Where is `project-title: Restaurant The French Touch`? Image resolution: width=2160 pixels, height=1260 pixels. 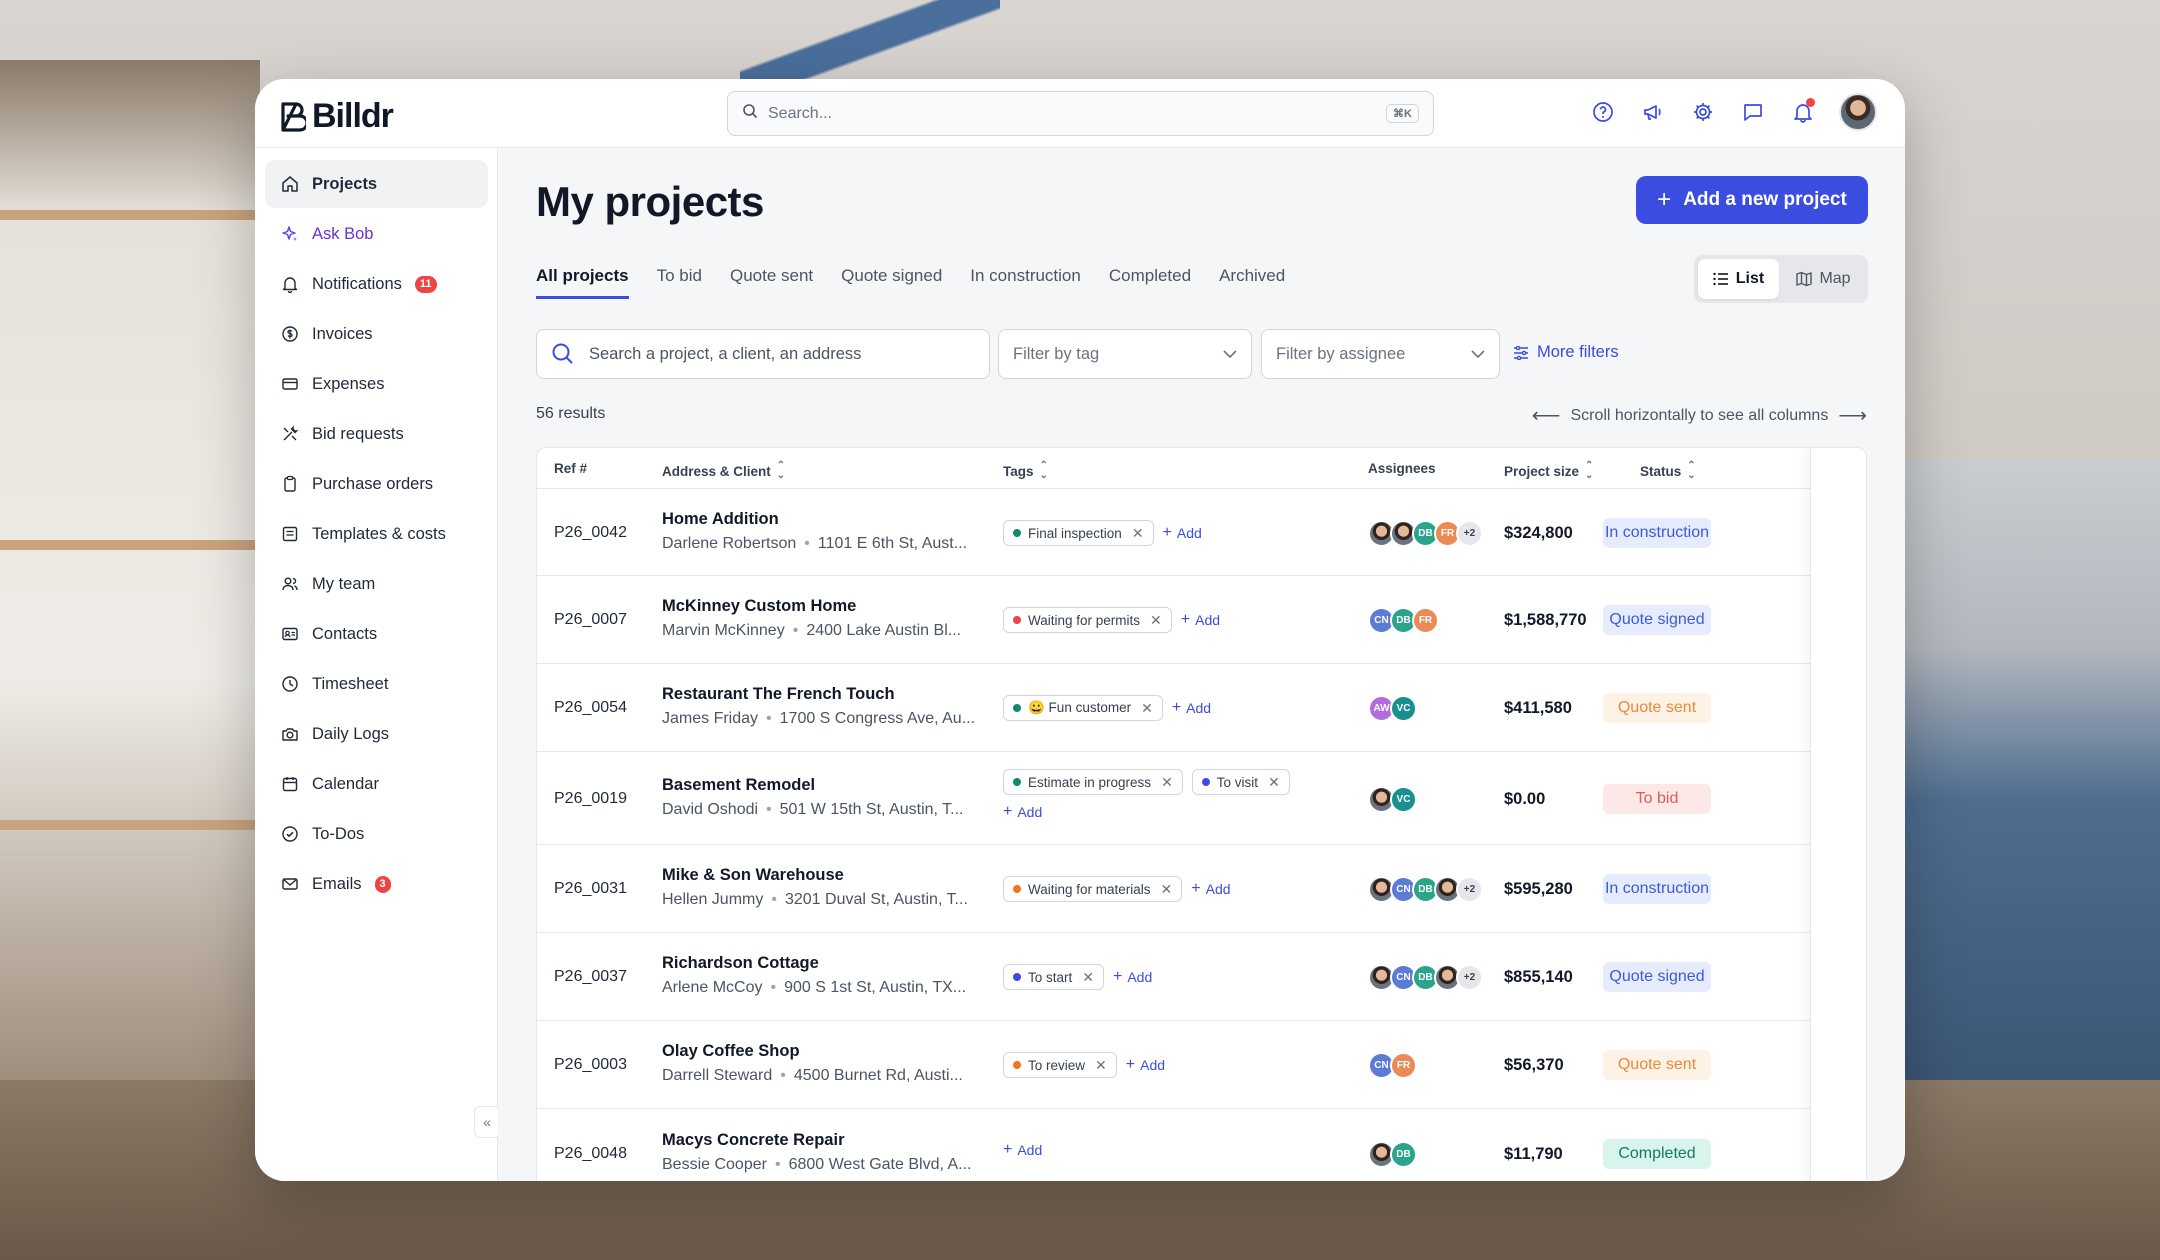
project-title: Restaurant The French Touch is located at coordinates (818, 694).